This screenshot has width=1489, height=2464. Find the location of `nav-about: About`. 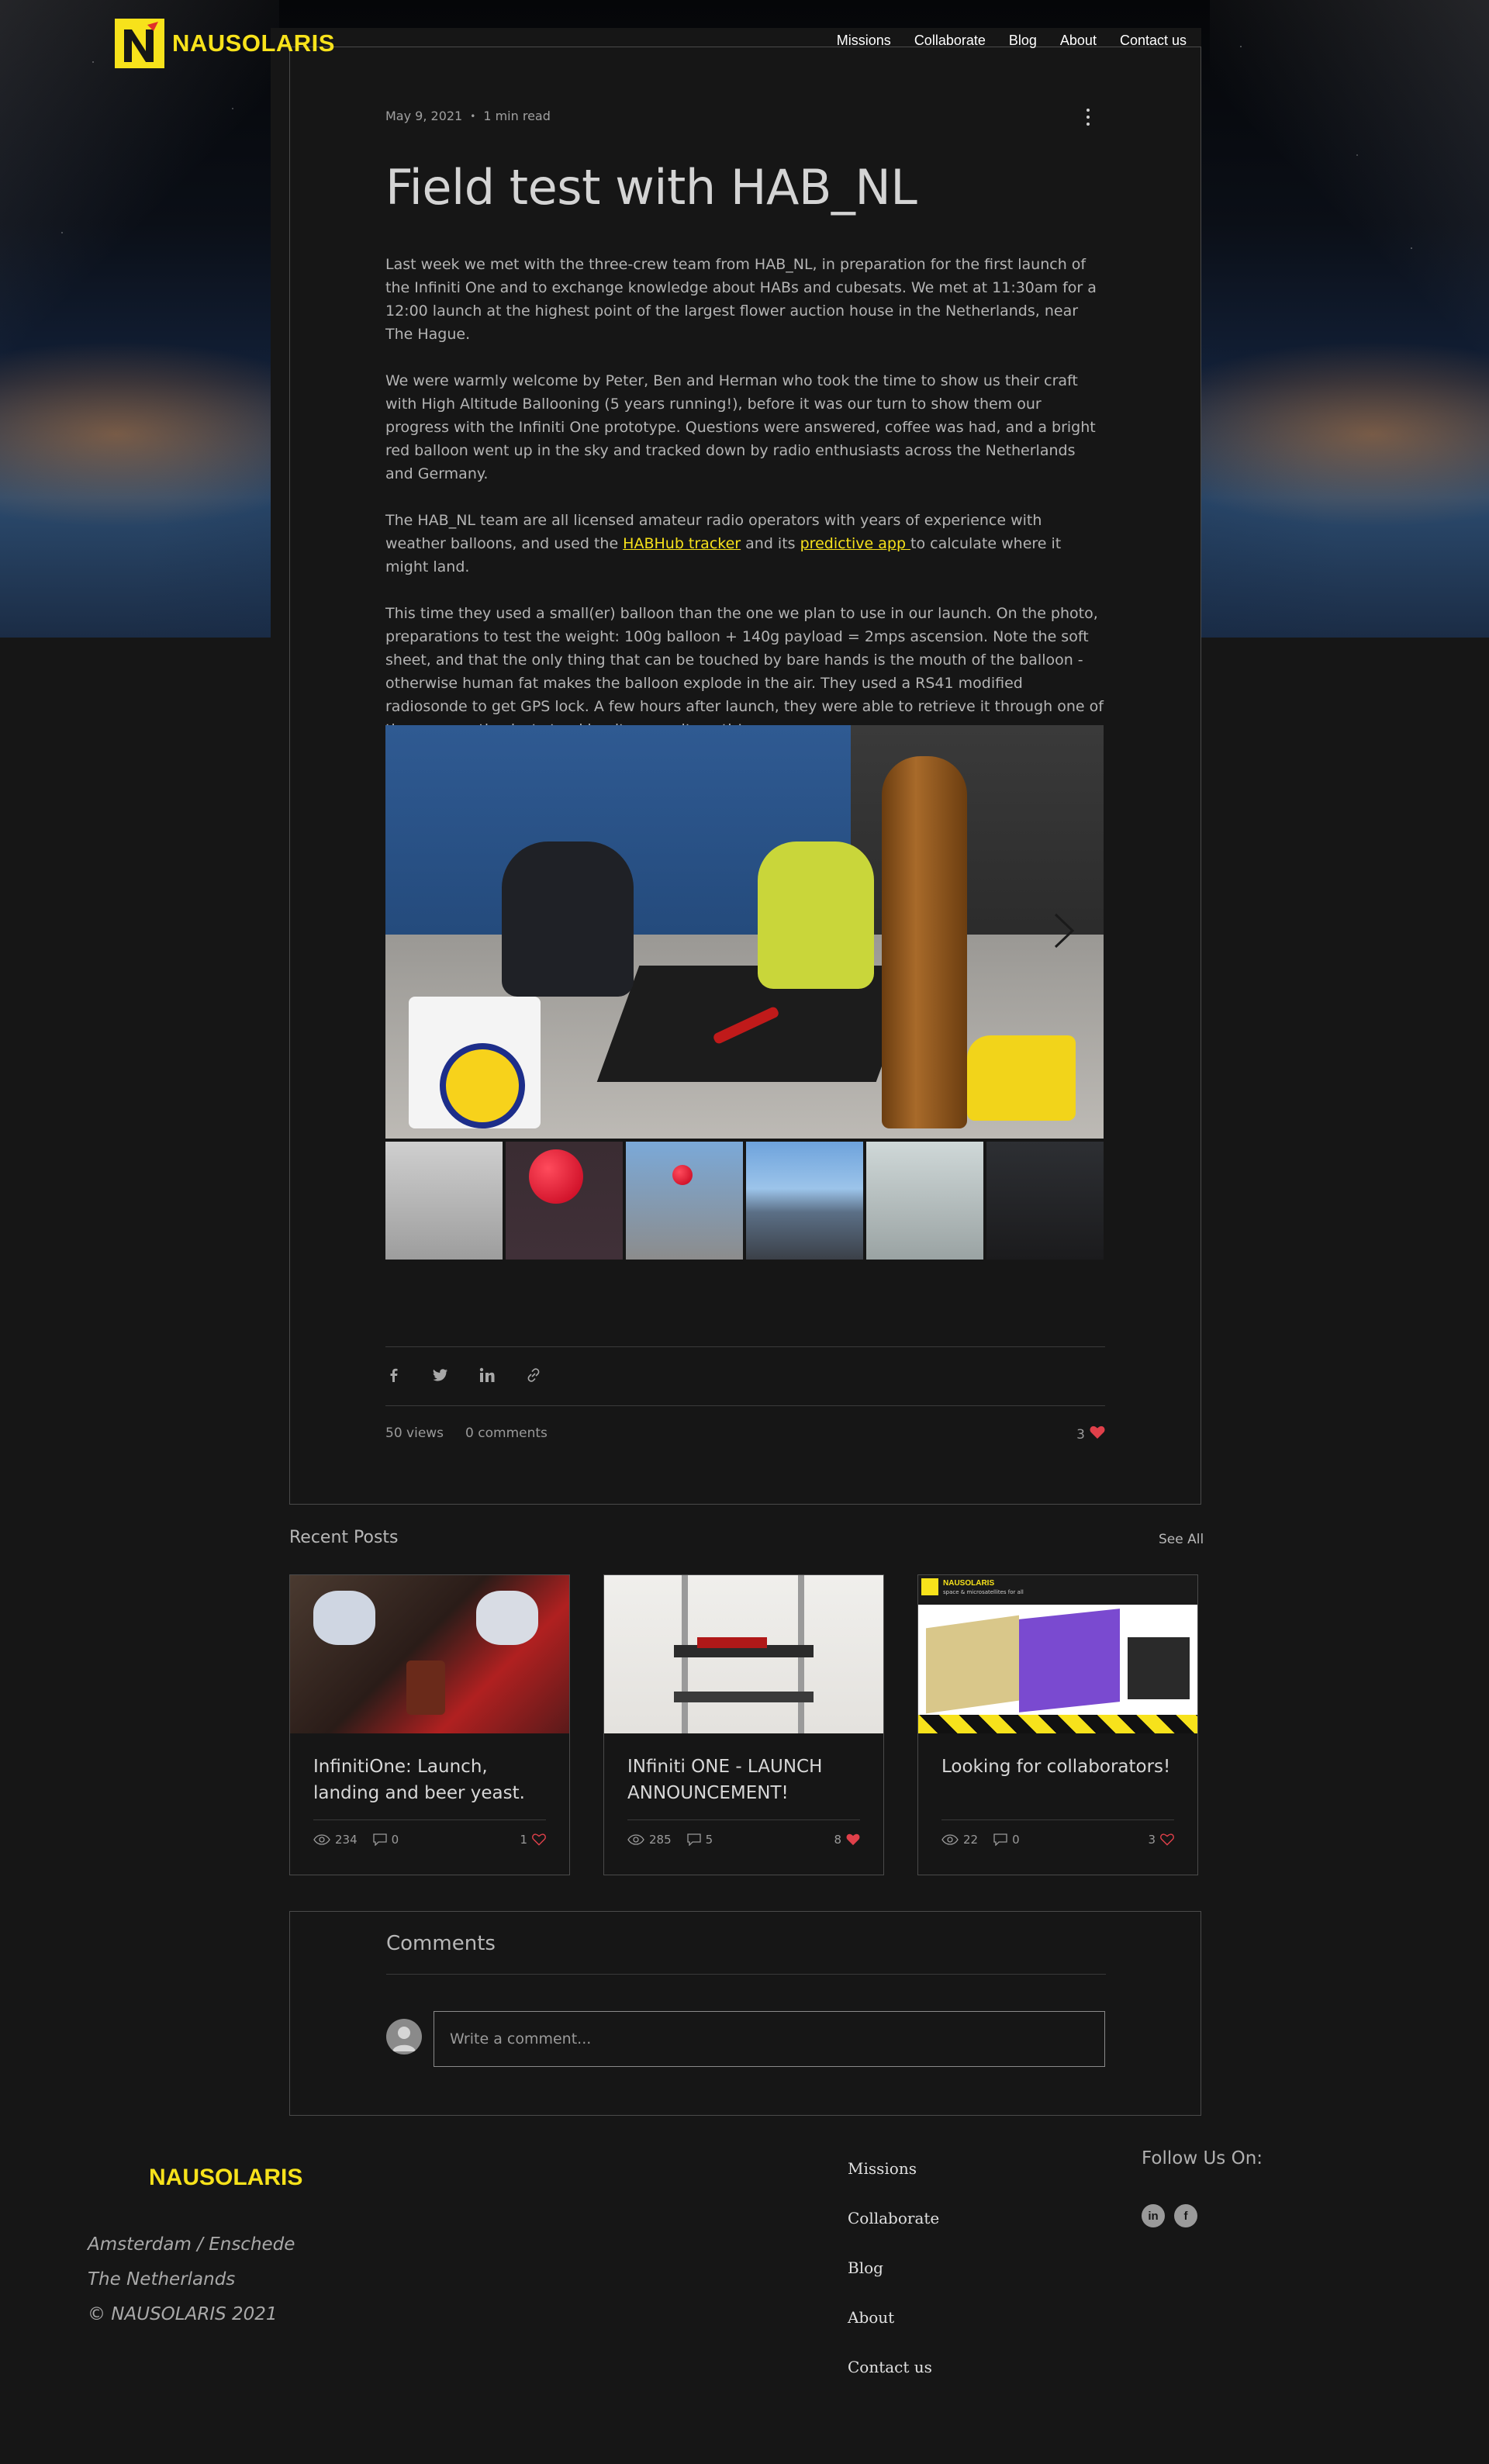

nav-about: About is located at coordinates (1078, 41).